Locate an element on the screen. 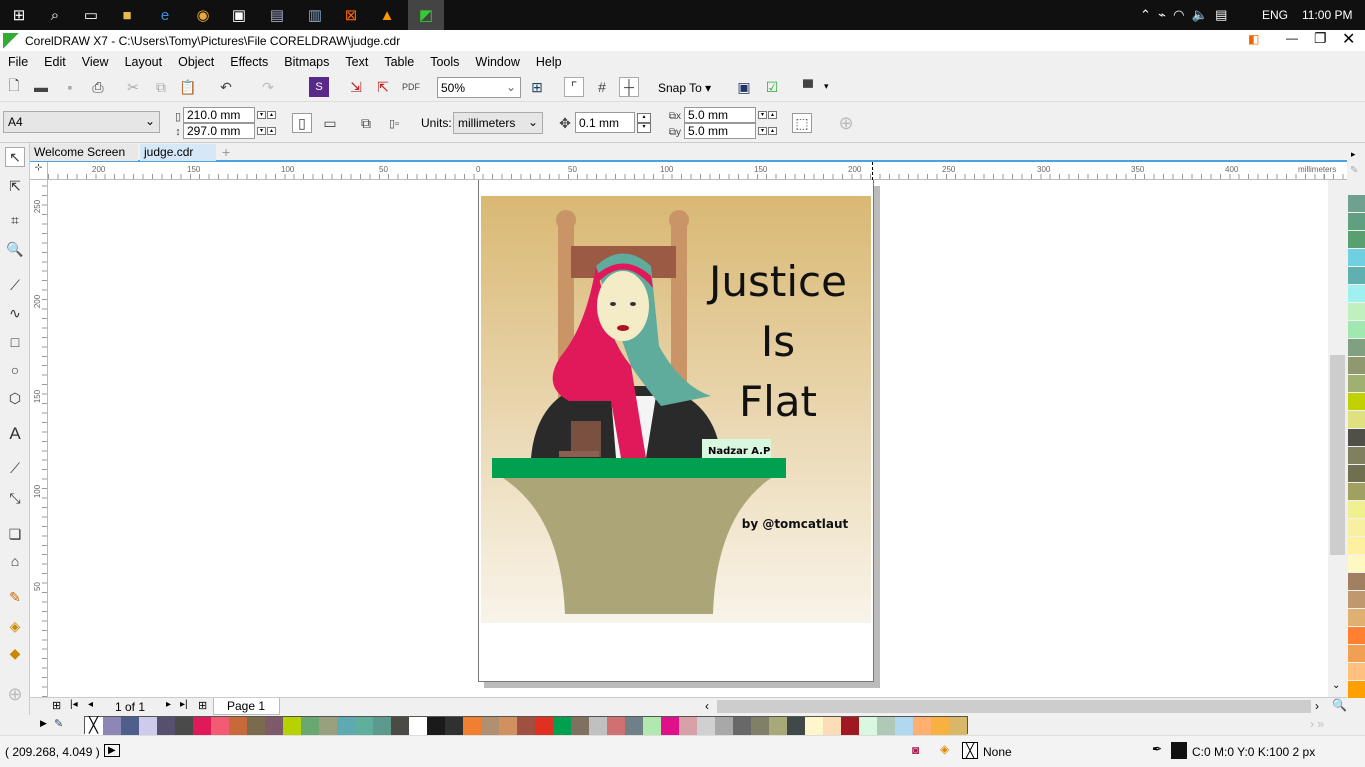 This screenshot has height=767, width=1365. menu-bitmaps: Bitmaps is located at coordinates (306, 62).